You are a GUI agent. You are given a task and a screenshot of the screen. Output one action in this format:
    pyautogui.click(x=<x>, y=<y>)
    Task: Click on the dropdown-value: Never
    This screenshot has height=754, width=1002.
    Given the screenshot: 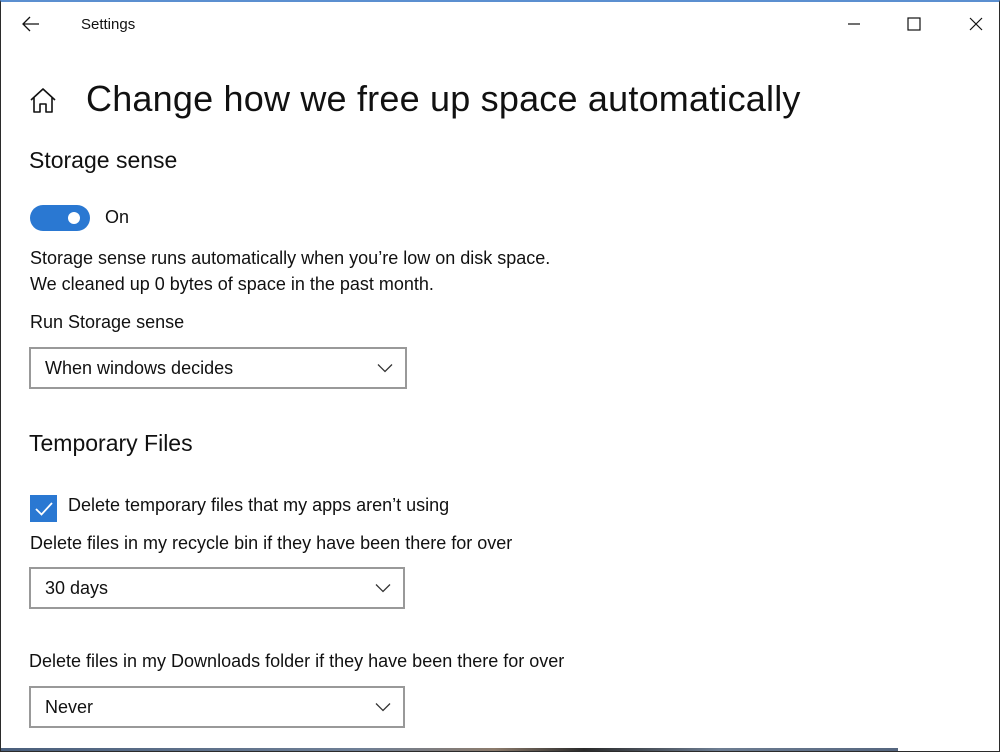 What is the action you would take?
    pyautogui.click(x=69, y=706)
    